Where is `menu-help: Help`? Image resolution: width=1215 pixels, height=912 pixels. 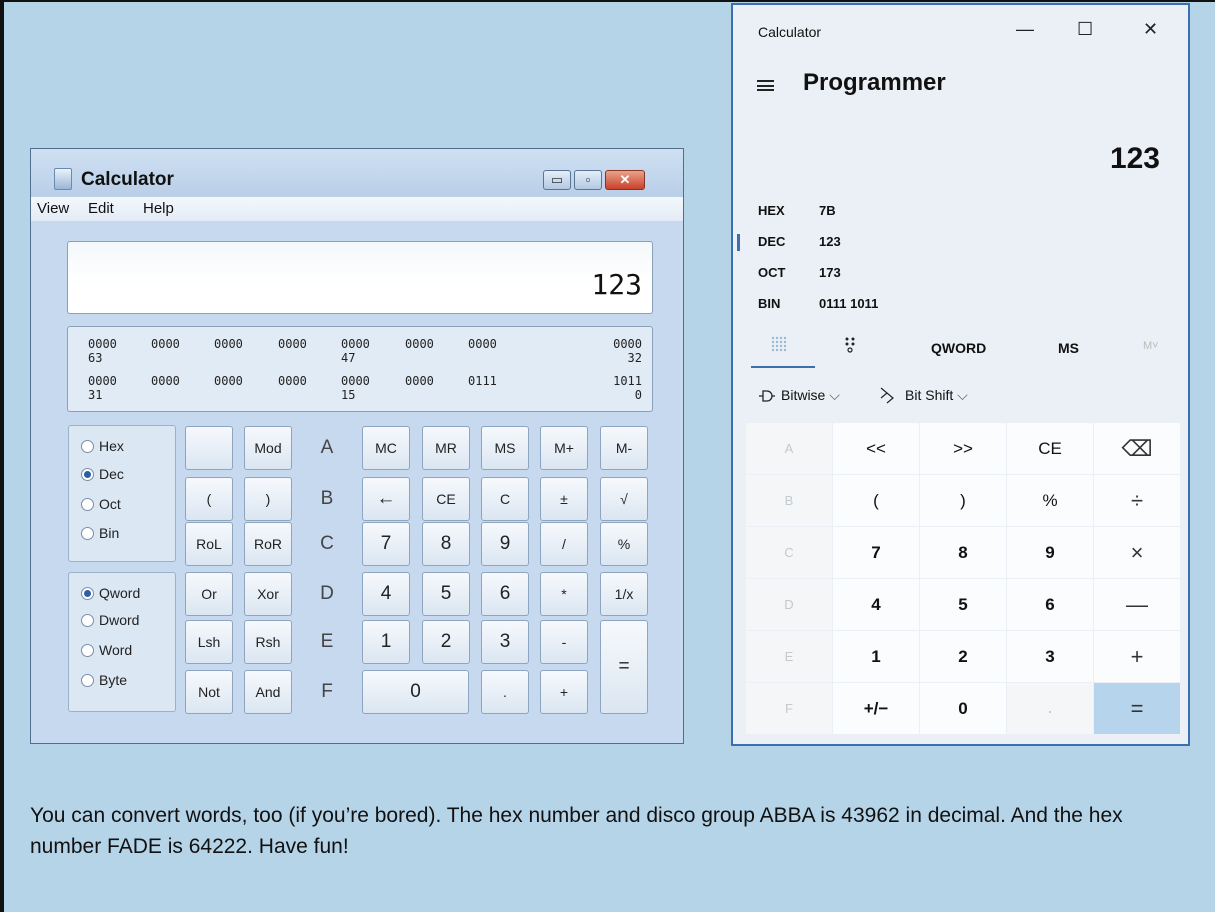 menu-help: Help is located at coordinates (158, 208).